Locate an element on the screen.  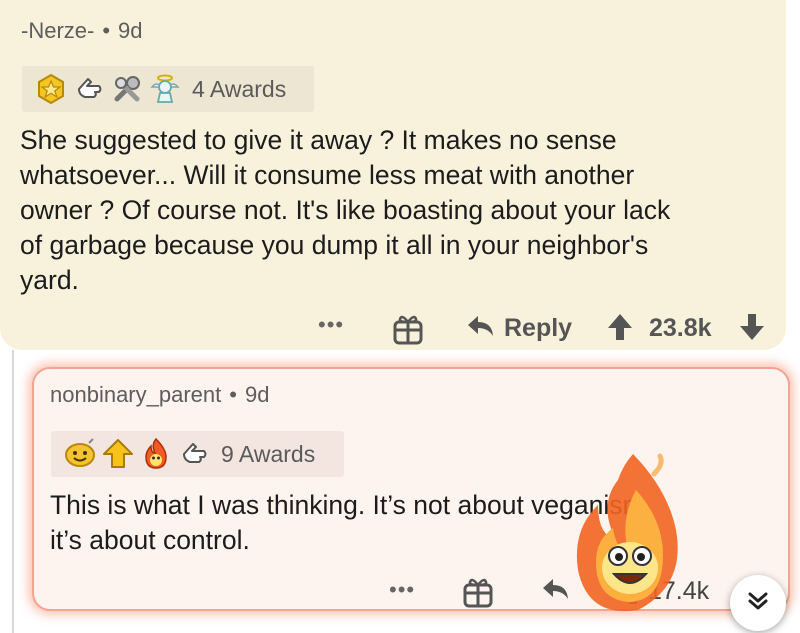
downvote-button is located at coordinates (752, 329).